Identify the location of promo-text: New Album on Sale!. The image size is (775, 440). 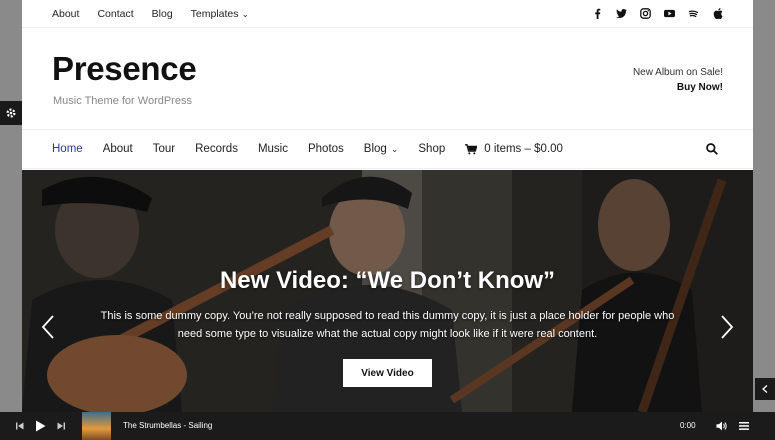
(677, 72).